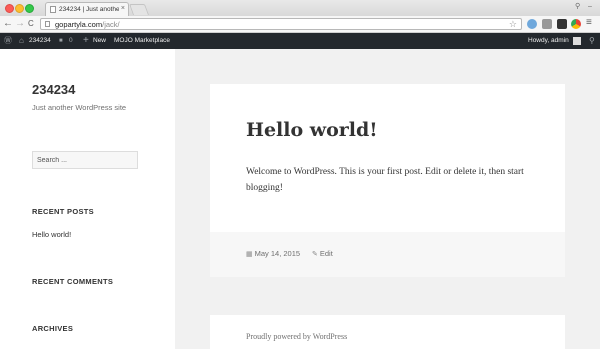 The image size is (600, 349). What do you see at coordinates (85, 160) in the screenshot?
I see `search-input` at bounding box center [85, 160].